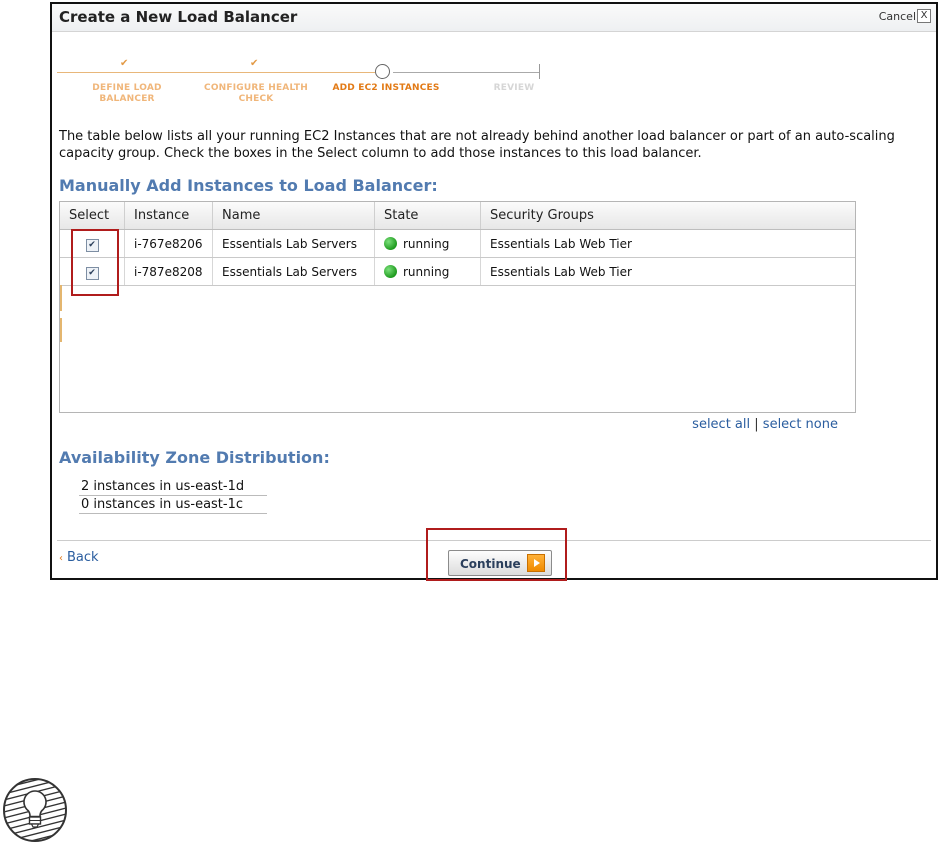  Describe the element at coordinates (173, 505) in the screenshot. I see `availability-zone-line: 0 instances in us-east-1c` at that location.